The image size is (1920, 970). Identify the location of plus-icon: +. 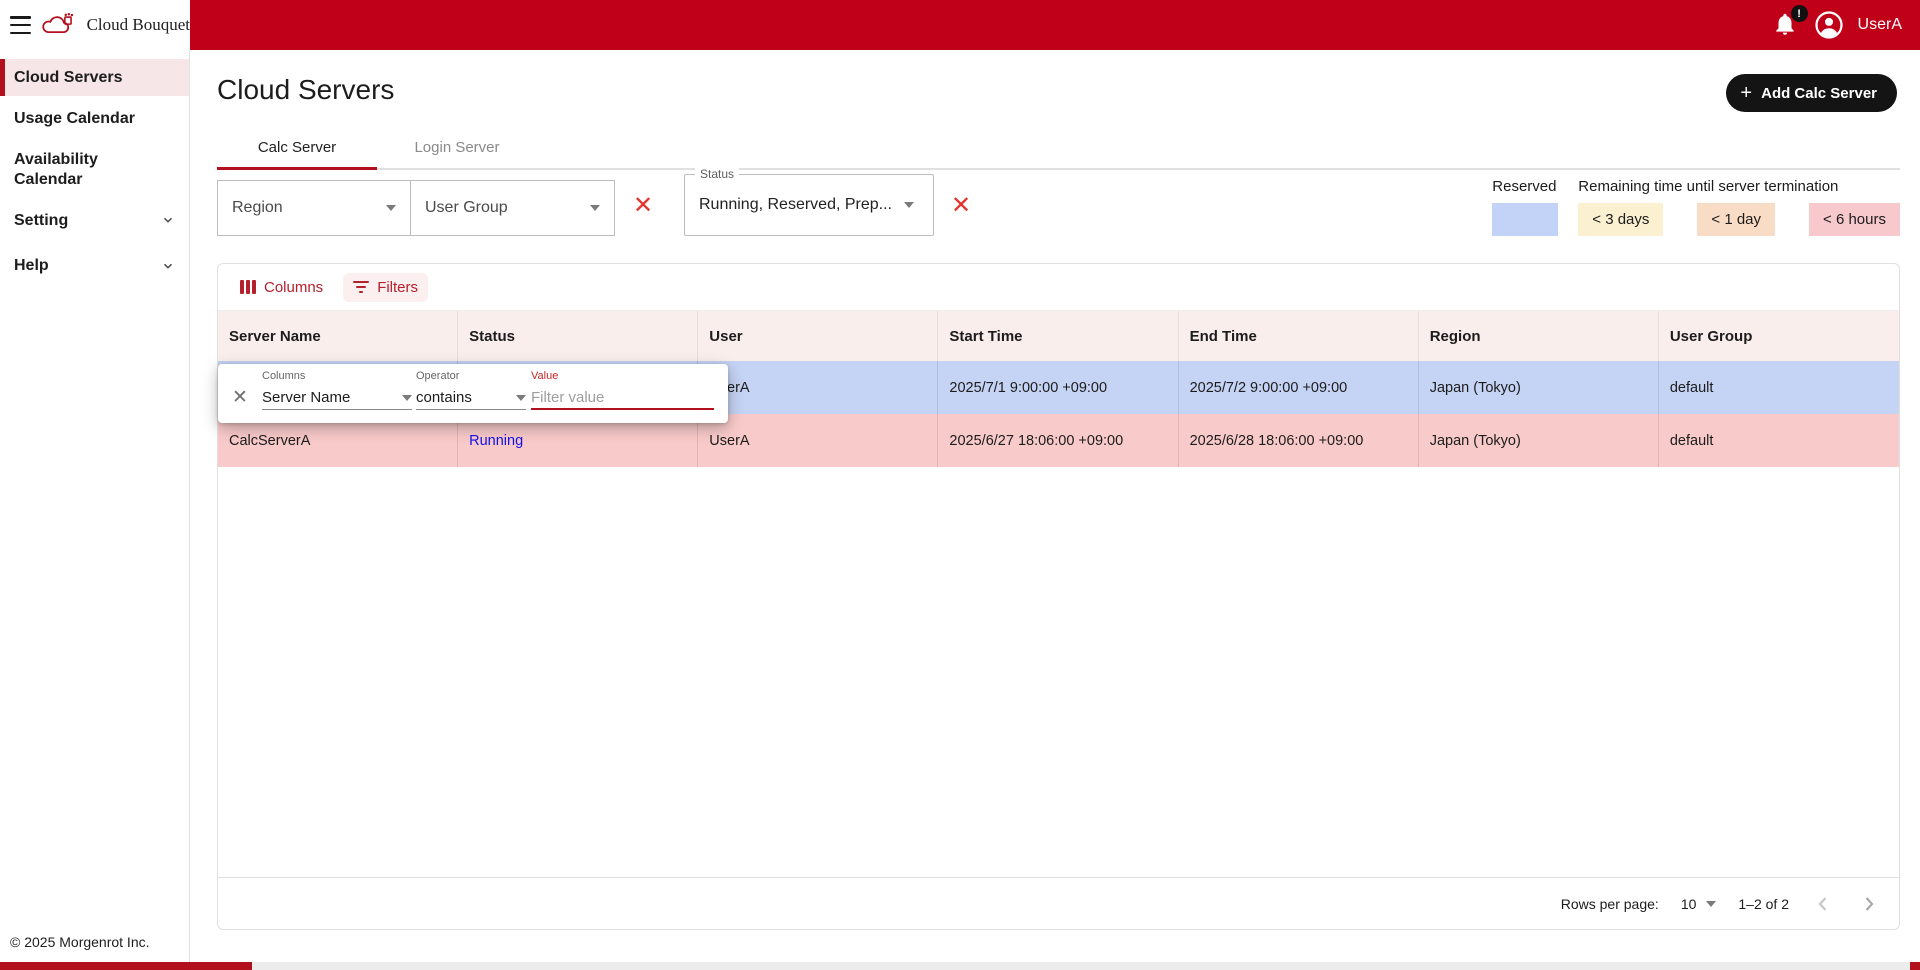
(1746, 92).